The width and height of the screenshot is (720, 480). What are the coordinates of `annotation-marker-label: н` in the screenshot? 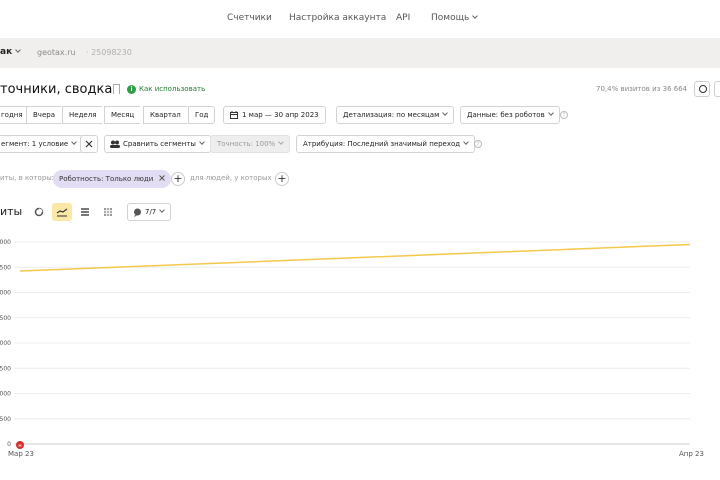 It's located at (19, 446).